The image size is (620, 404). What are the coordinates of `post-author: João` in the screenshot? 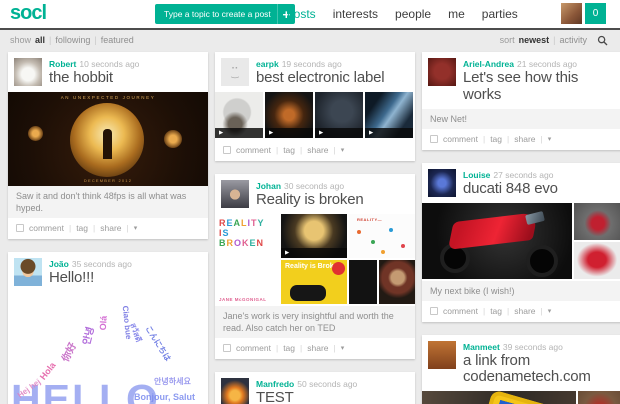 It's located at (59, 264).